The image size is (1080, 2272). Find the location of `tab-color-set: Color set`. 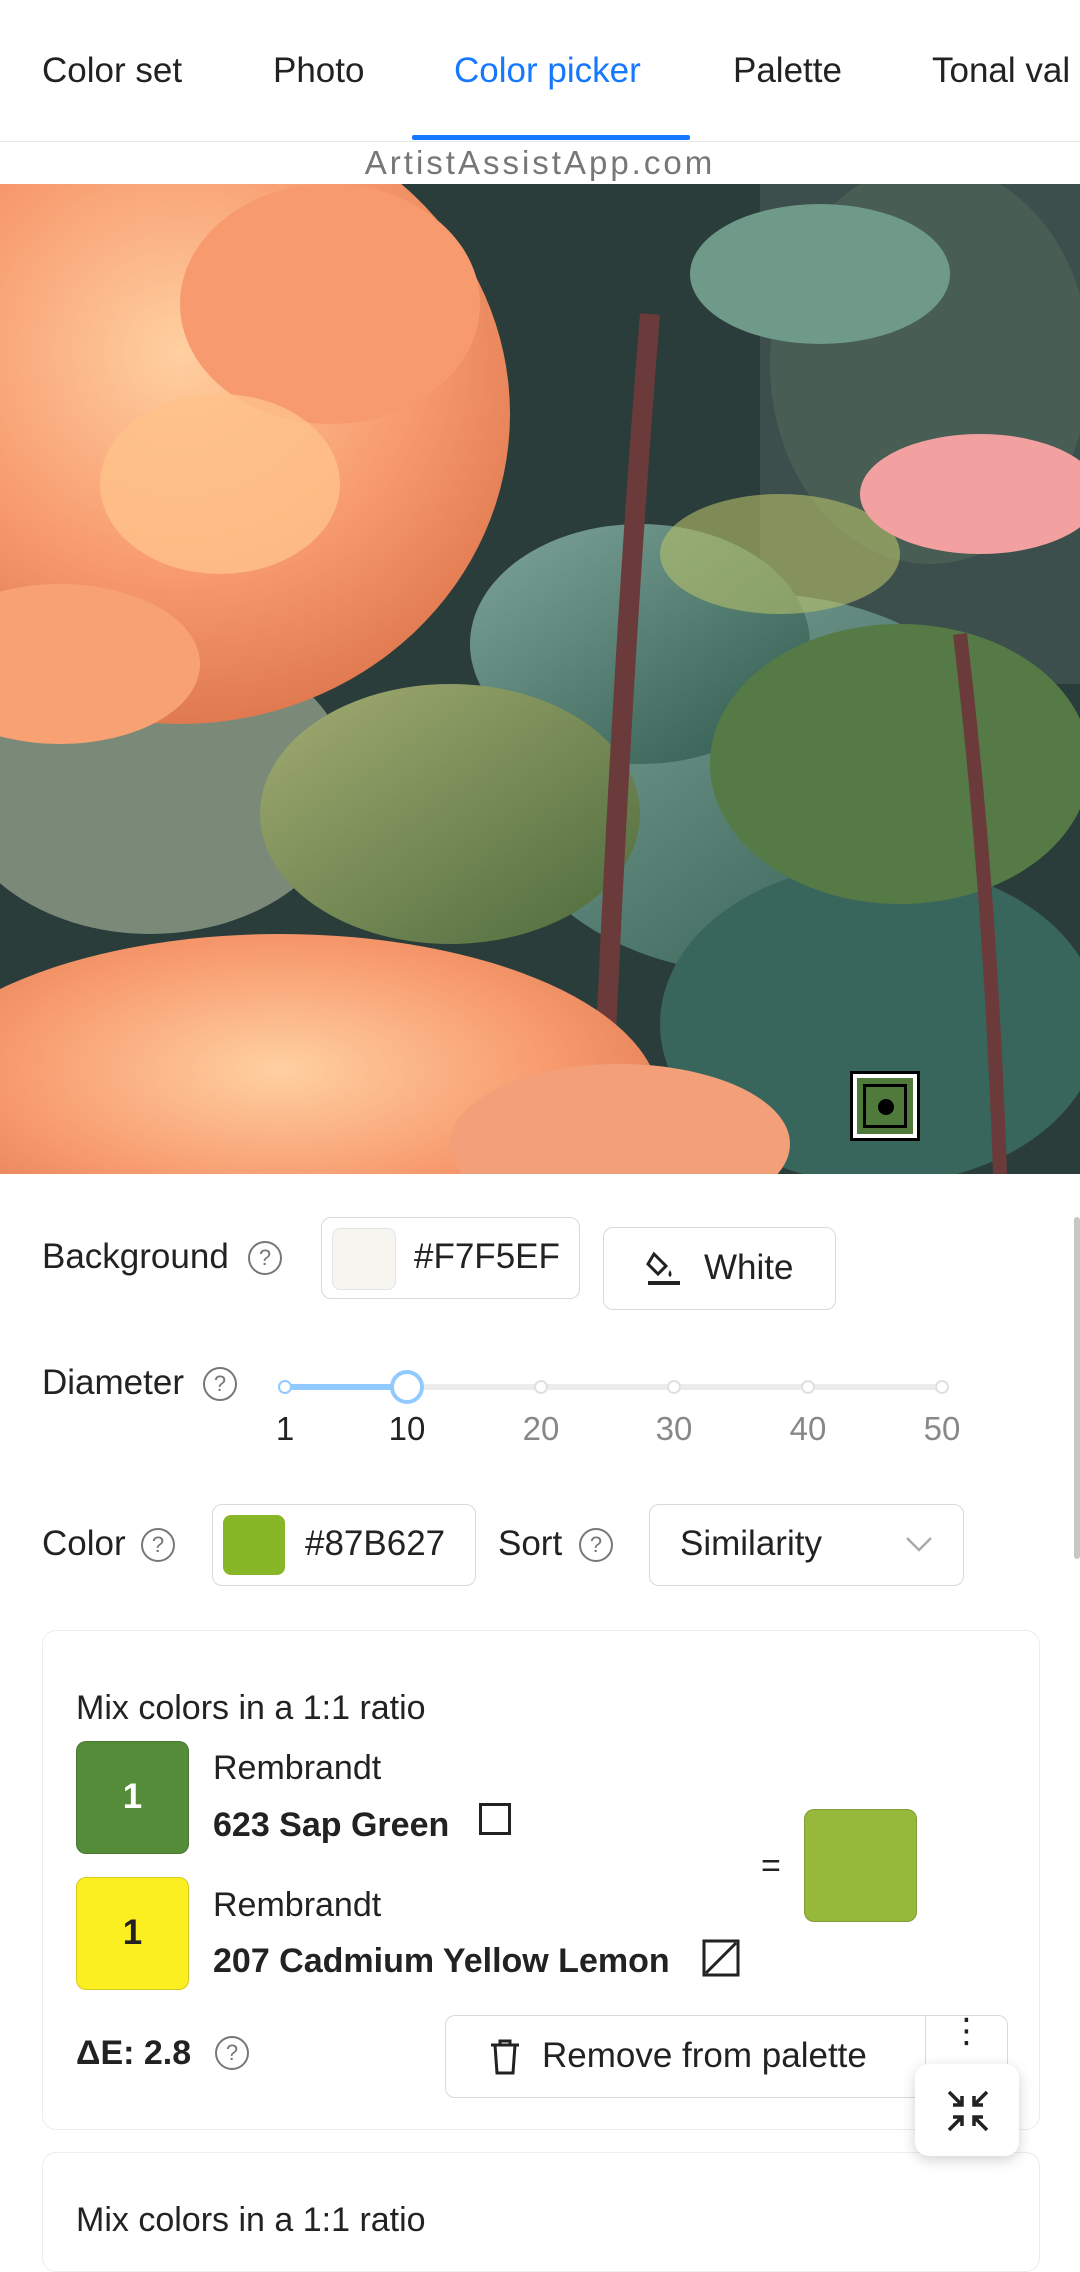

tab-color-set: Color set is located at coordinates (112, 70).